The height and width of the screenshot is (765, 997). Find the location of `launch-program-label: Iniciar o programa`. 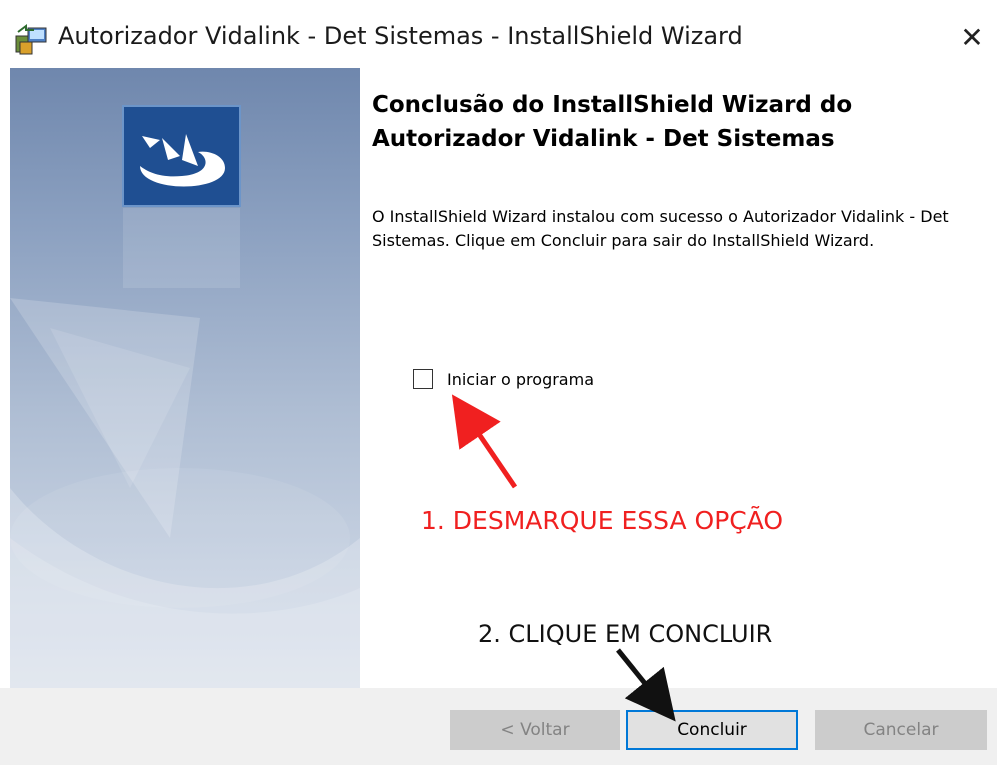

launch-program-label: Iniciar o programa is located at coordinates (520, 379).